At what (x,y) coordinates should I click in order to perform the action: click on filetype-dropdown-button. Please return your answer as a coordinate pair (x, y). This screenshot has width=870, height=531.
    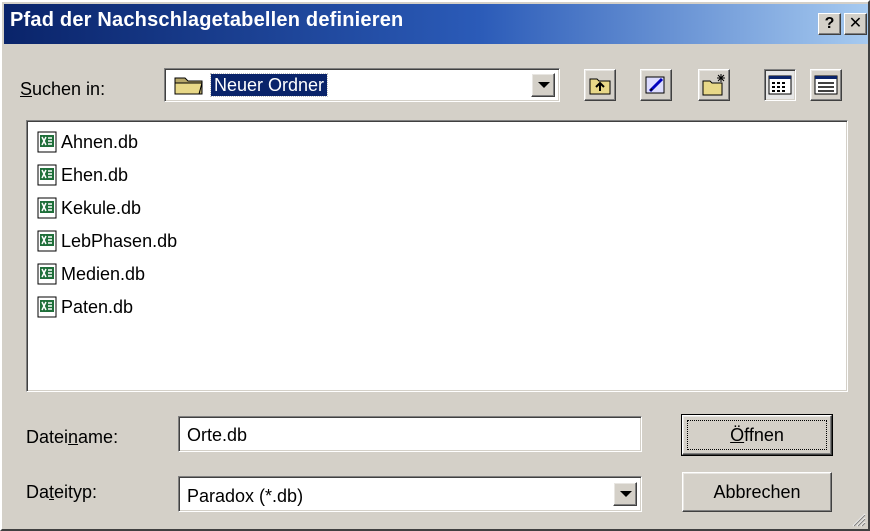
    Looking at the image, I should click on (625, 494).